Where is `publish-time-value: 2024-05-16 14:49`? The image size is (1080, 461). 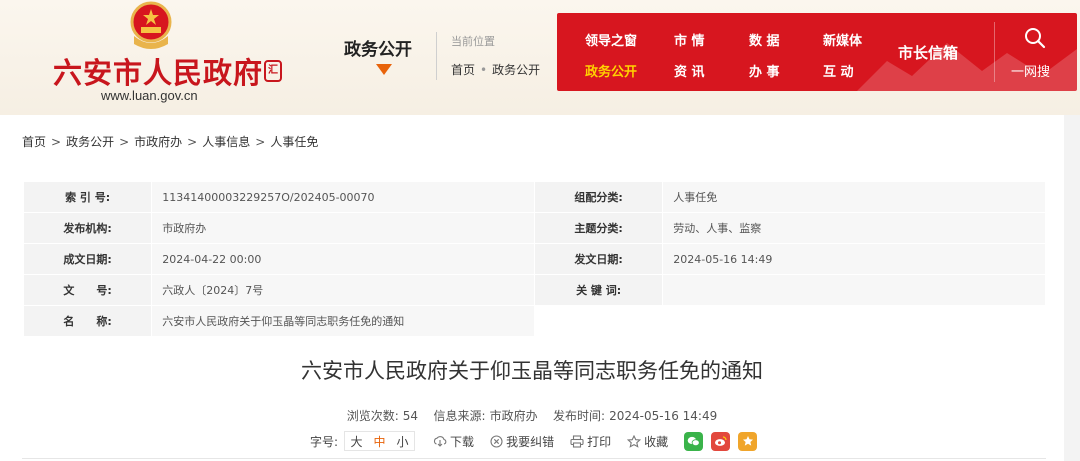
publish-time-value: 2024-05-16 14:49 is located at coordinates (663, 416).